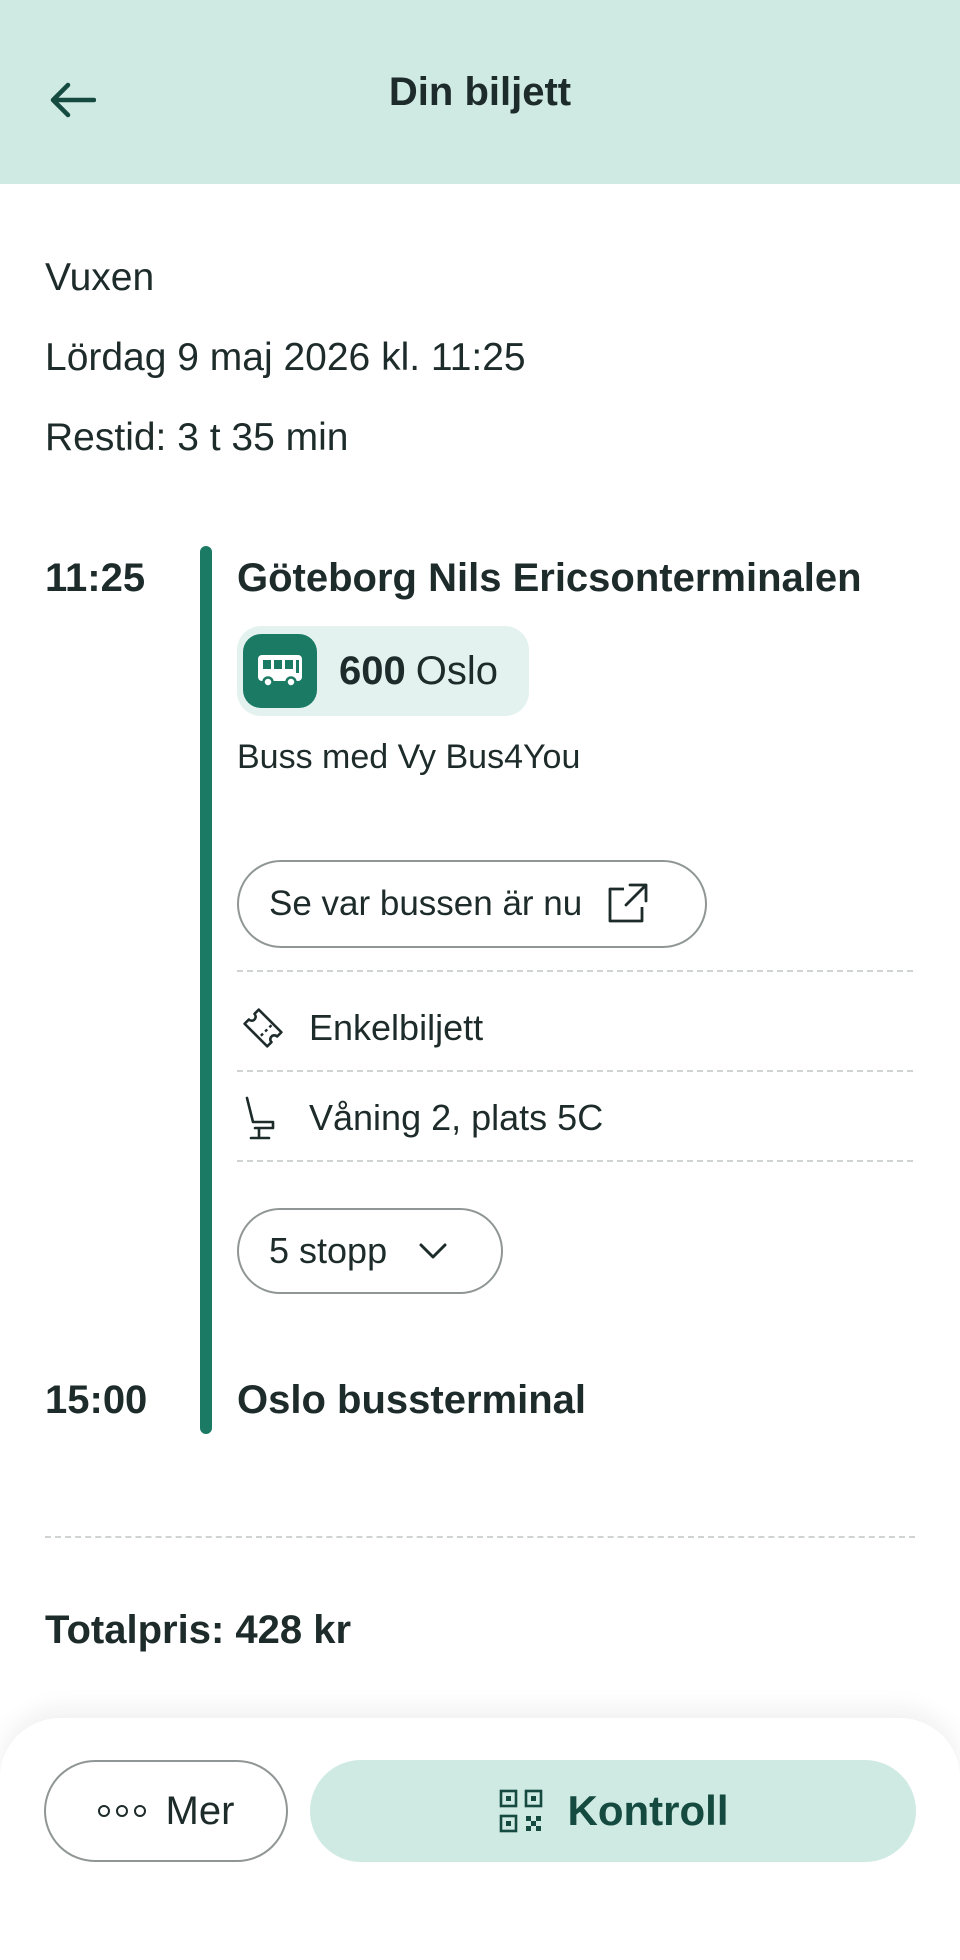 The width and height of the screenshot is (960, 1960). Describe the element at coordinates (456, 670) in the screenshot. I see `line-destination: Oslo` at that location.